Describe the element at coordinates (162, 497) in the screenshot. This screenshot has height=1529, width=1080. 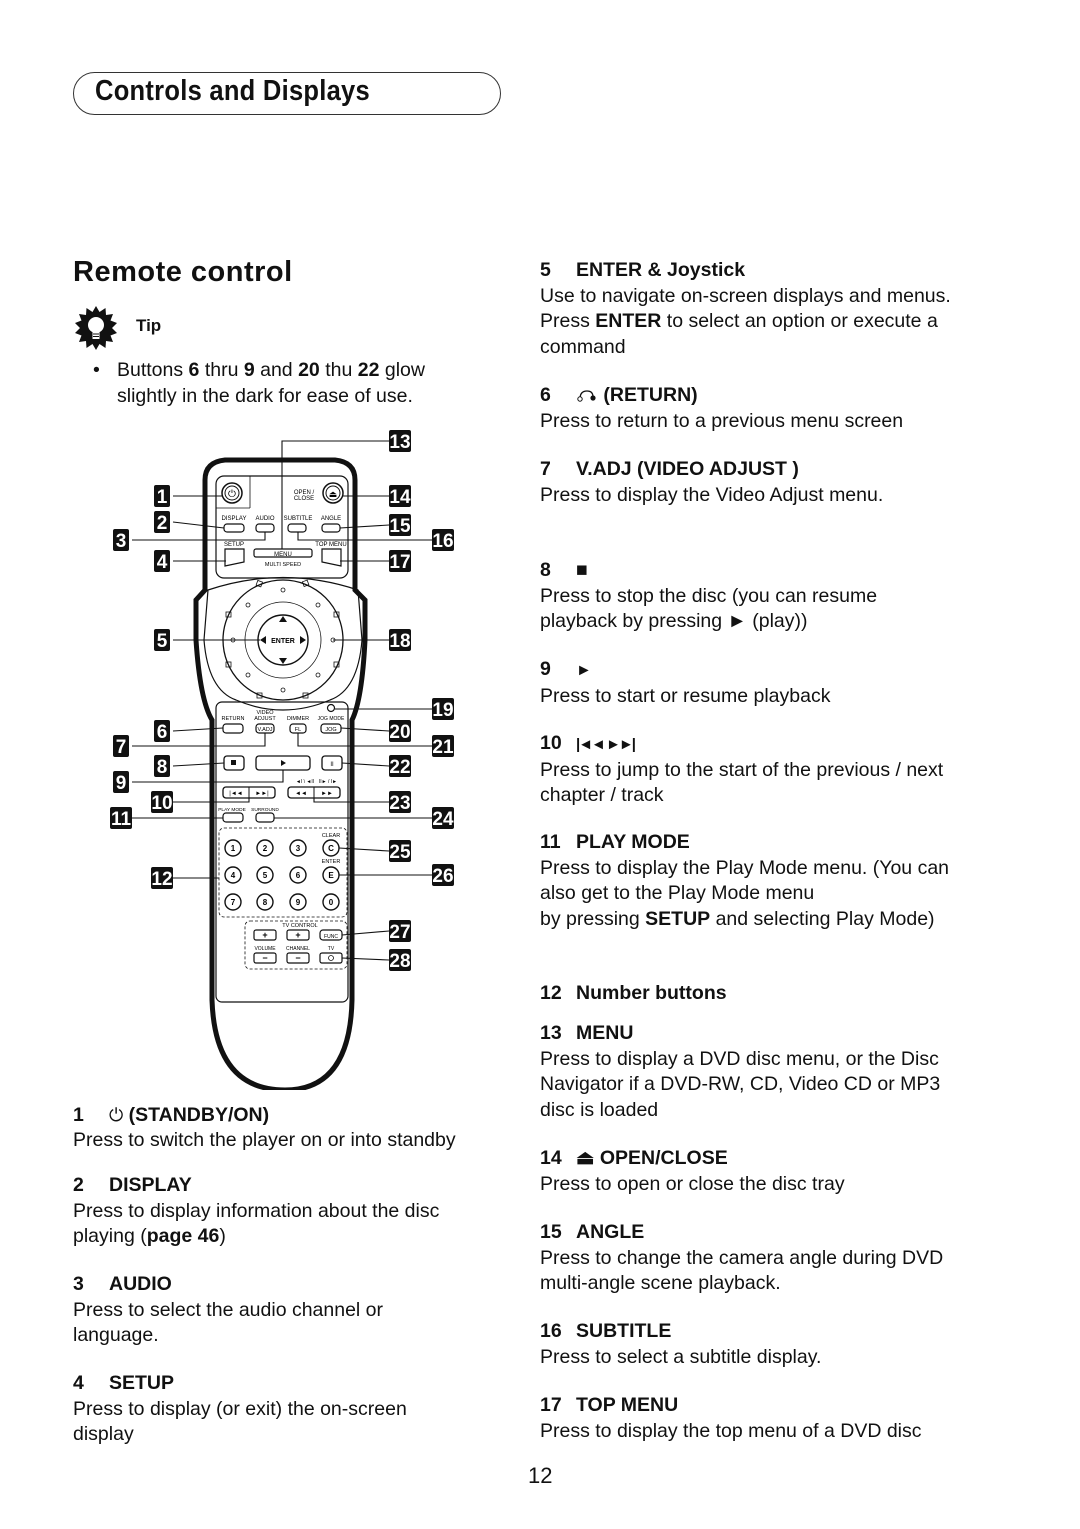
I see `callout-number-1: 1` at that location.